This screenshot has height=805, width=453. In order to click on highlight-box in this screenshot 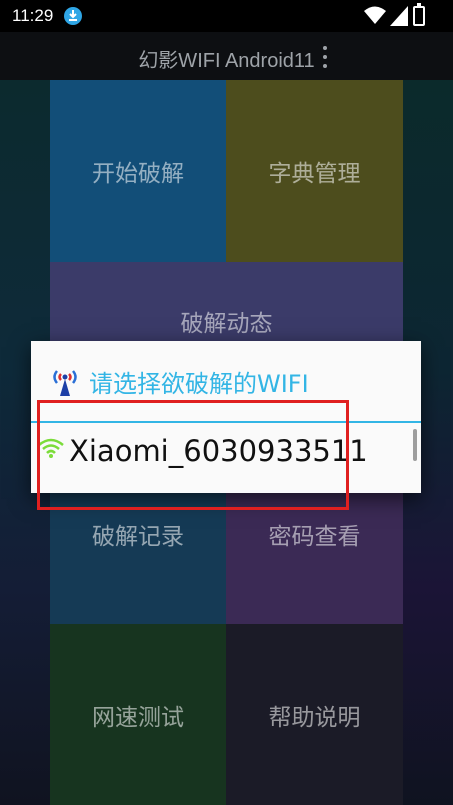, I will do `click(193, 455)`.